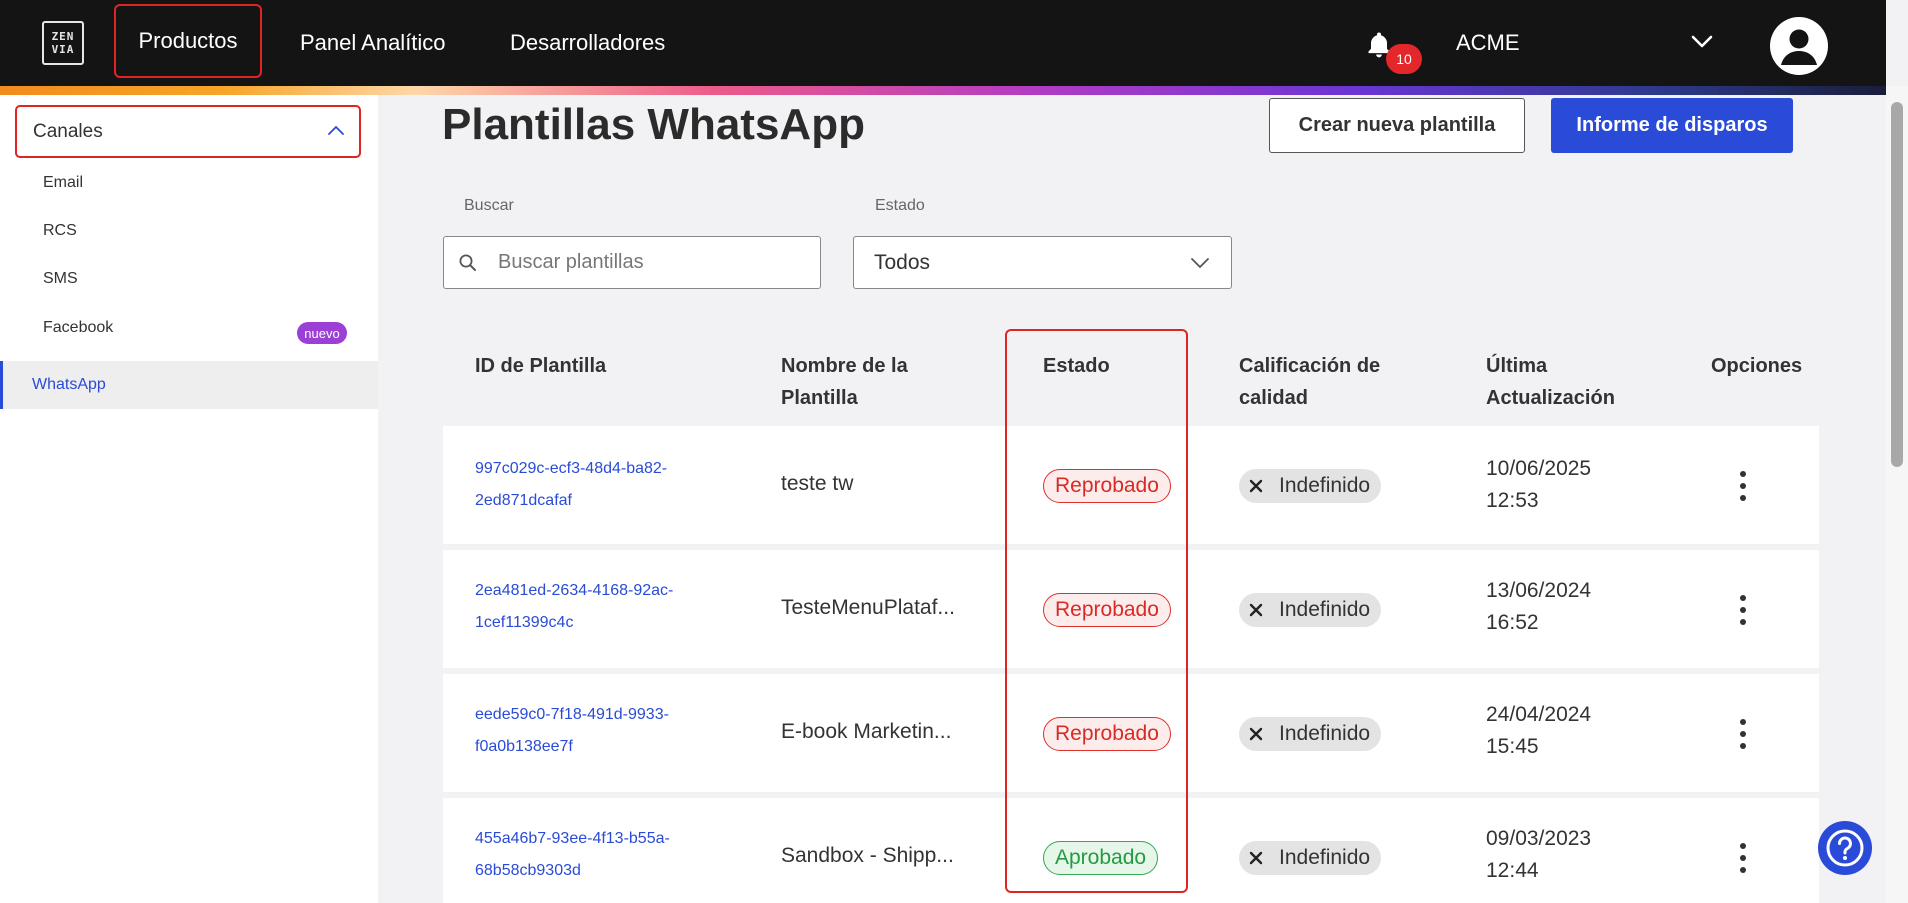  What do you see at coordinates (571, 468) in the screenshot?
I see `template-id-line1: 997c029c-ecf3-48d4-ba82-` at bounding box center [571, 468].